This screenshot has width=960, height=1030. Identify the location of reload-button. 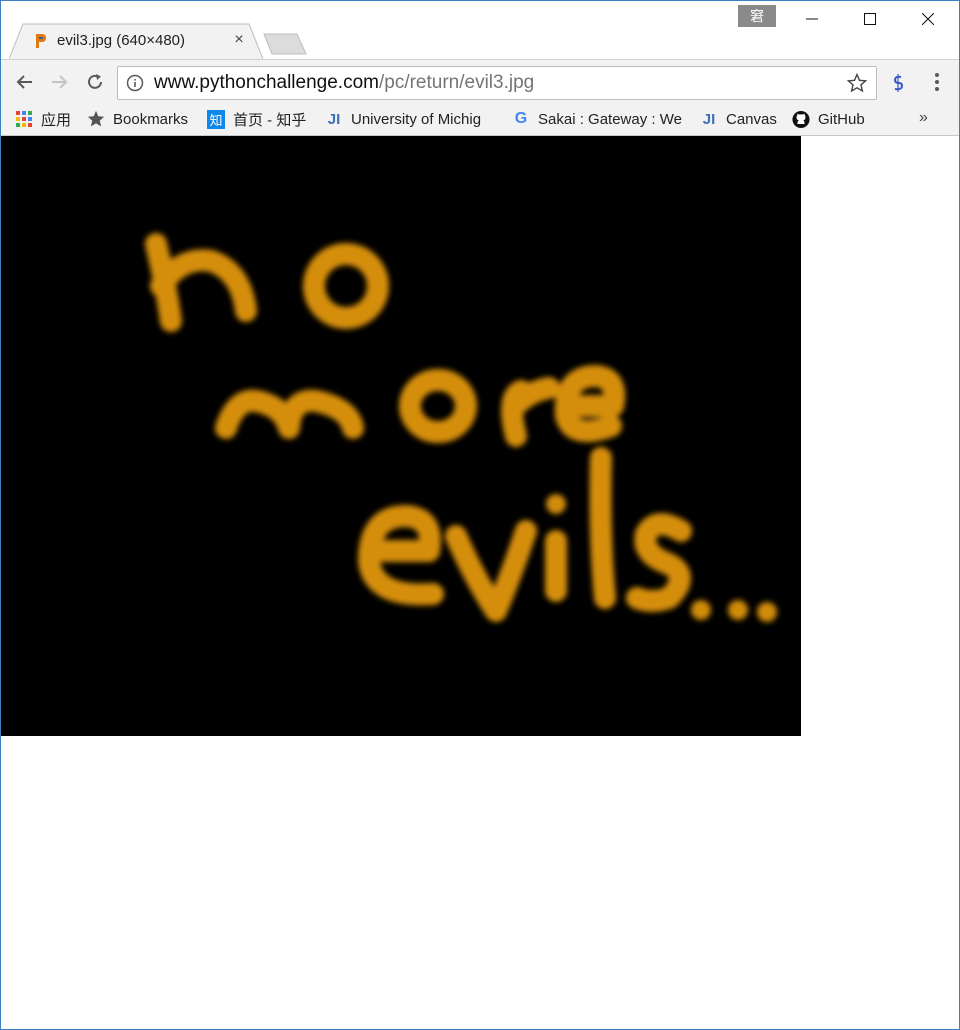
(95, 82).